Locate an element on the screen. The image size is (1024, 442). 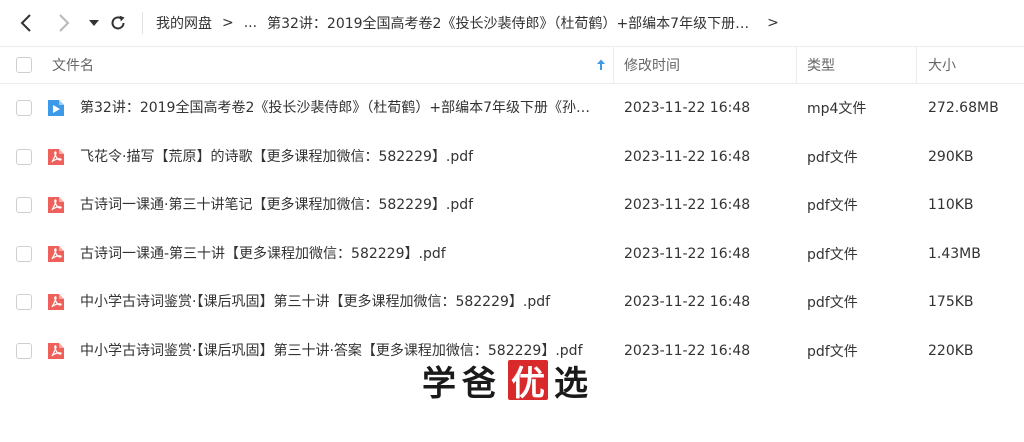
file-size: 272.68MB is located at coordinates (963, 108).